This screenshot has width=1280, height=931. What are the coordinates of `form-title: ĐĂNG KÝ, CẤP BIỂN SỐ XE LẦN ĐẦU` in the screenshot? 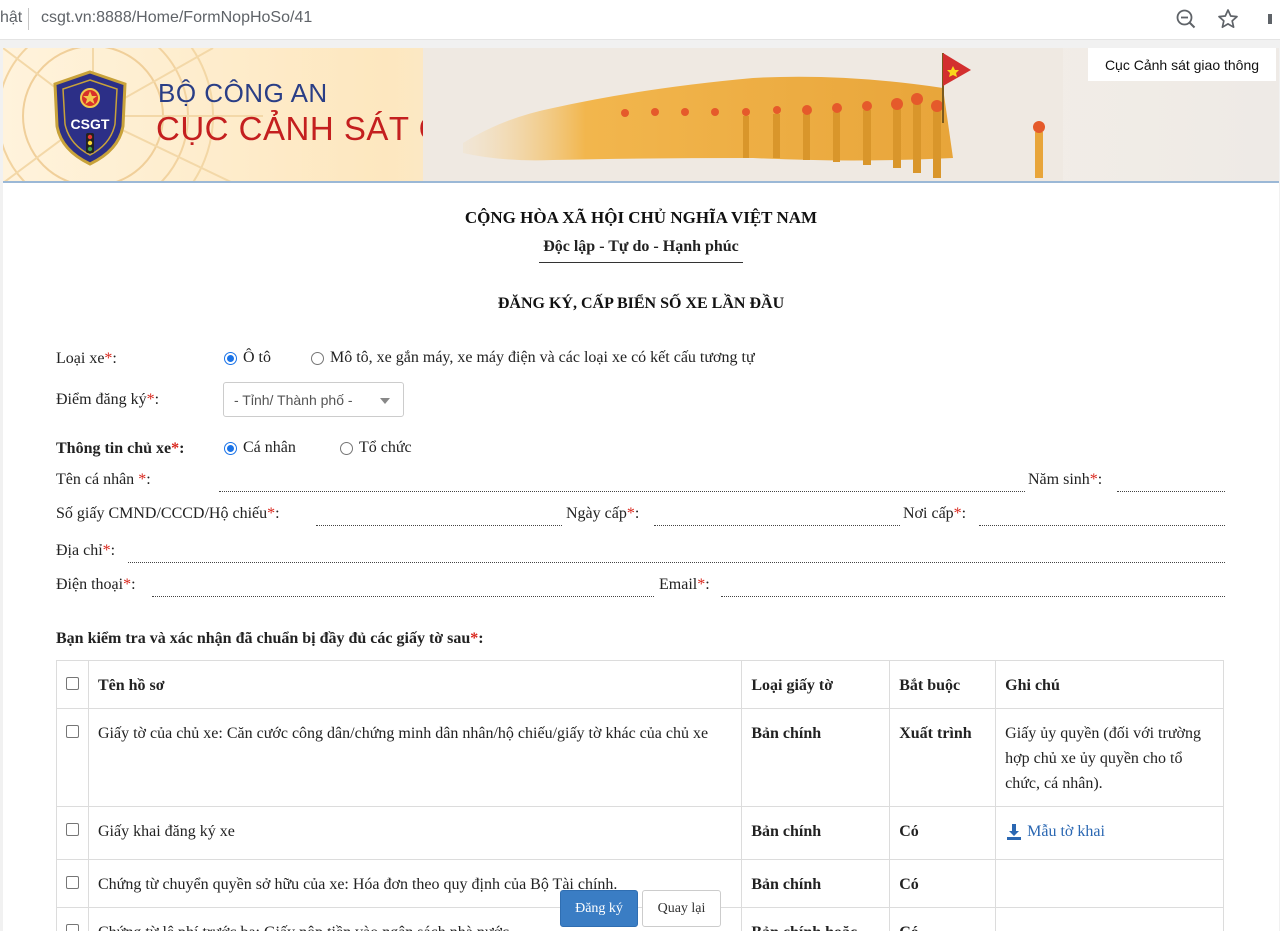 It's located at (641, 303).